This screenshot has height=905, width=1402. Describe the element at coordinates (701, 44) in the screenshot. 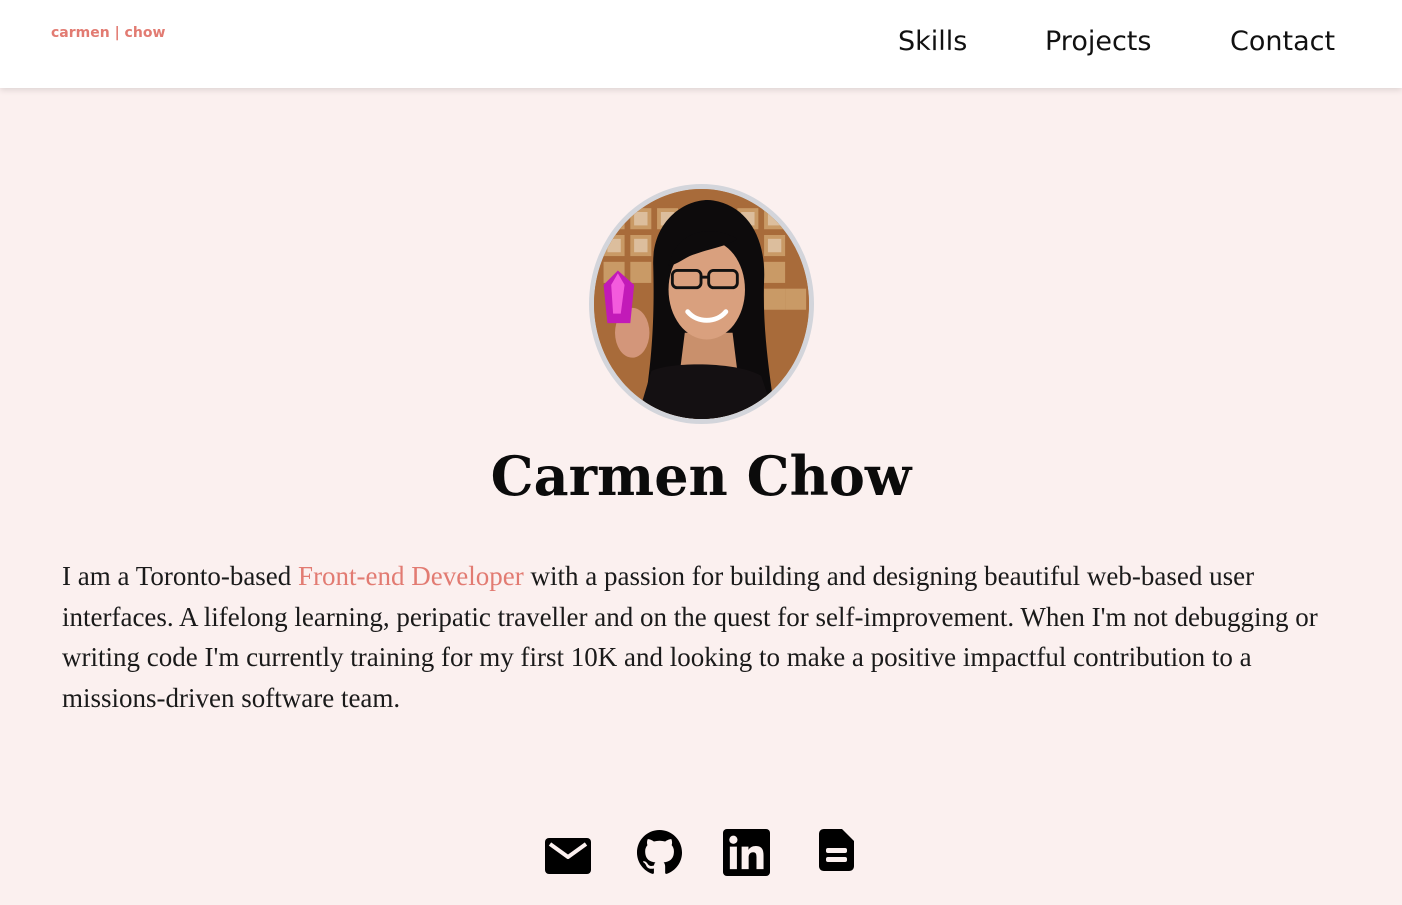

I see `site-header: carmen | chow Skills Projects Contact` at that location.